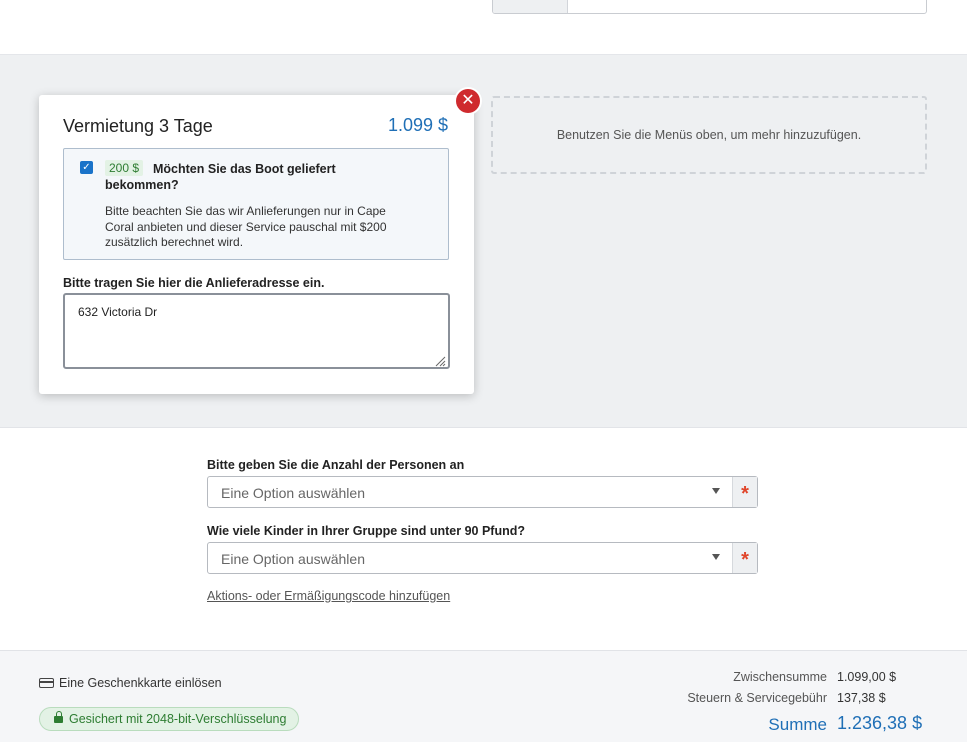  I want to click on gift-card-label: Eine Geschenkkarte einlösen, so click(140, 683).